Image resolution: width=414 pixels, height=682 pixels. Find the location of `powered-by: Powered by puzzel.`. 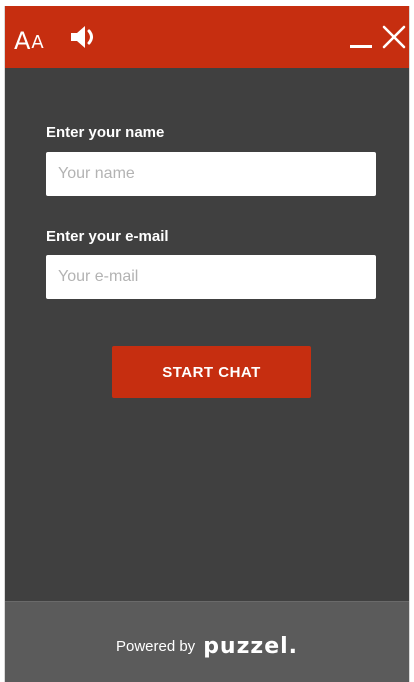

powered-by: Powered by puzzel. is located at coordinates (207, 646).